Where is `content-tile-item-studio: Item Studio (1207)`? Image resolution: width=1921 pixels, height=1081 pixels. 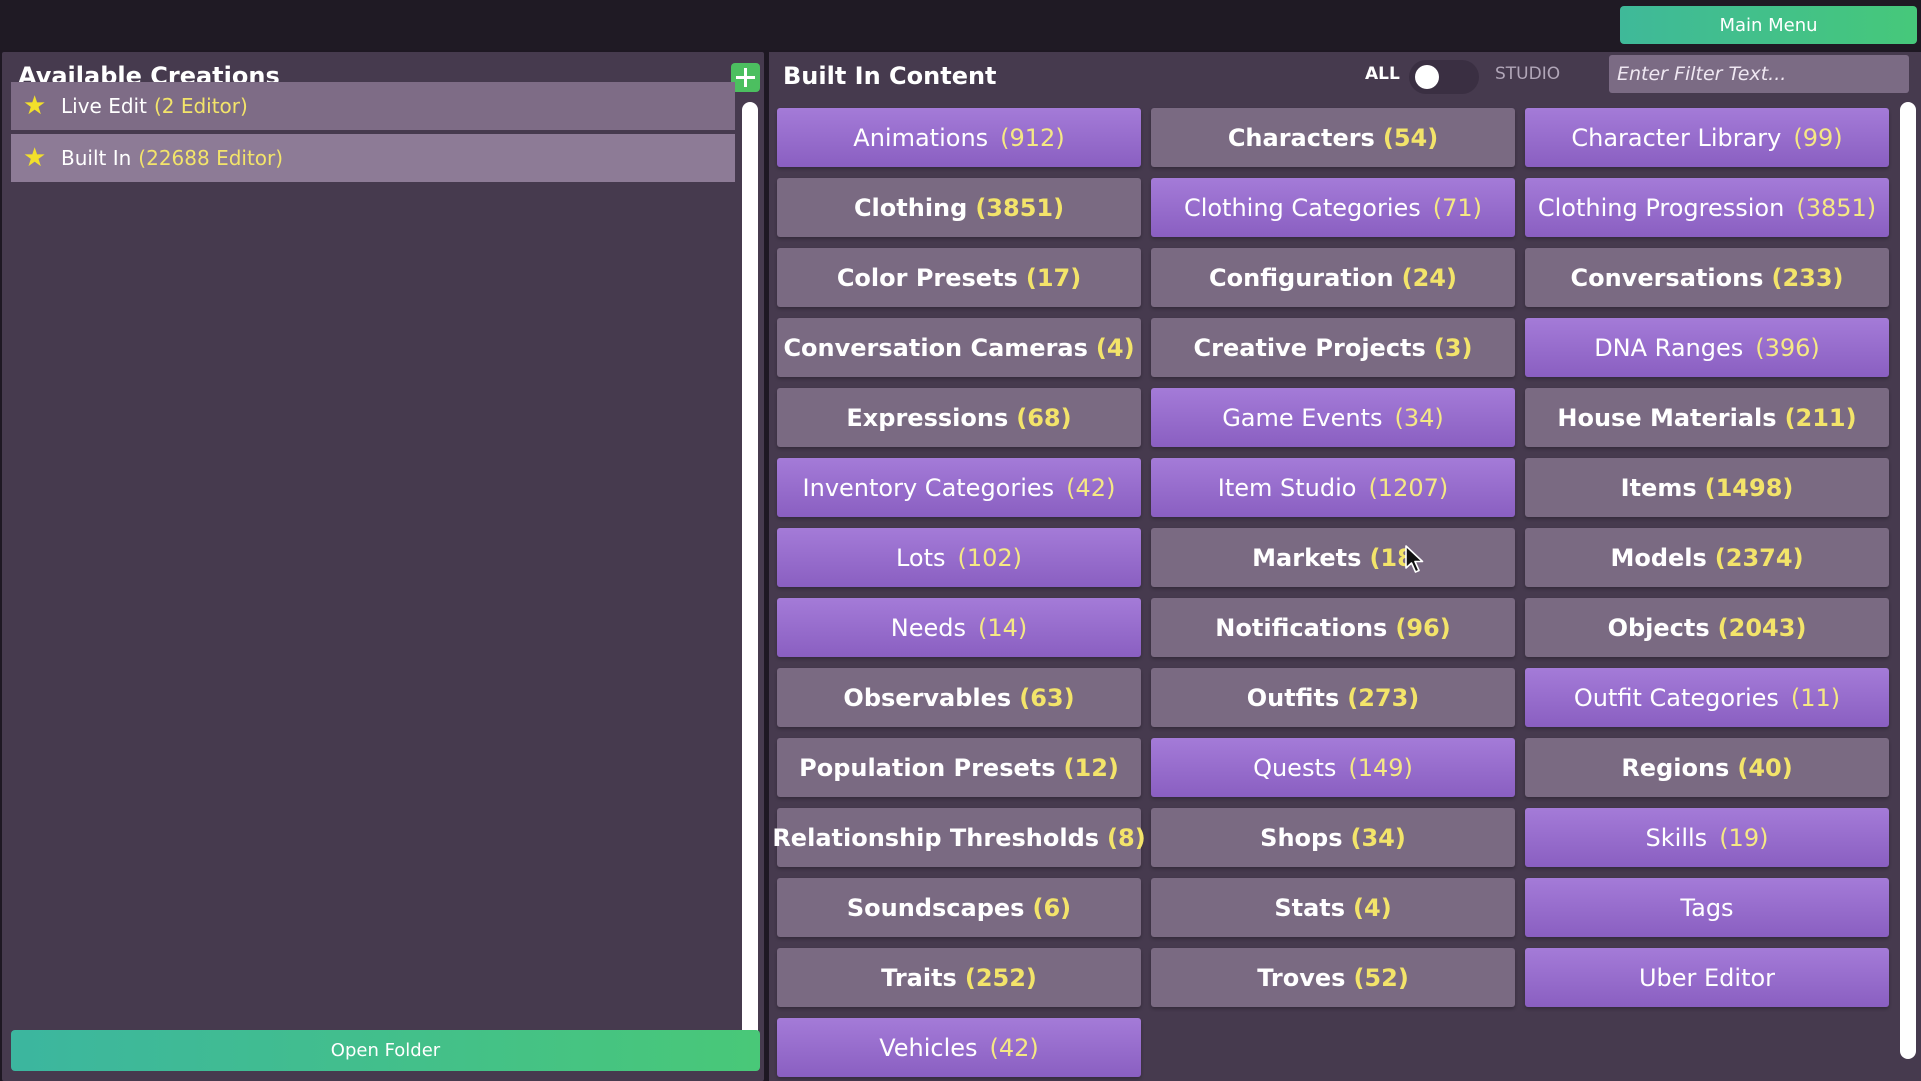
content-tile-item-studio: Item Studio (1207) is located at coordinates (1333, 487).